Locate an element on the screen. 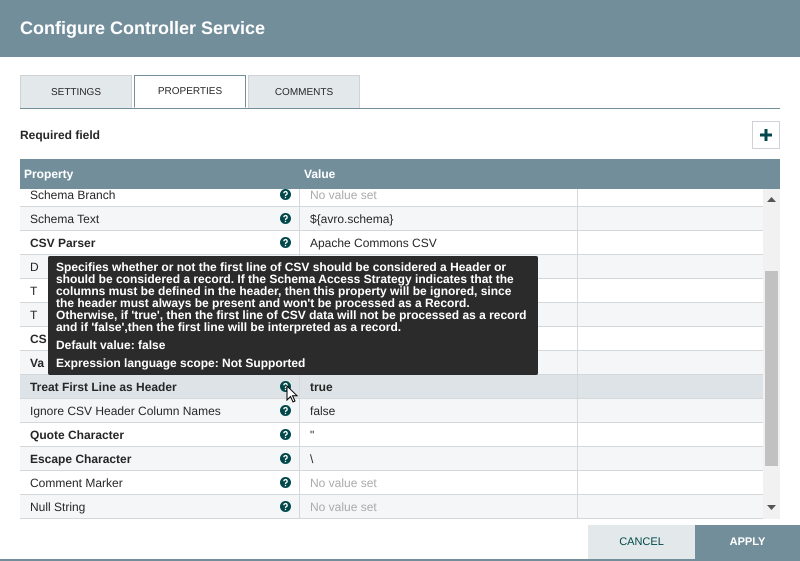  property-name: Schema Text is located at coordinates (65, 219).